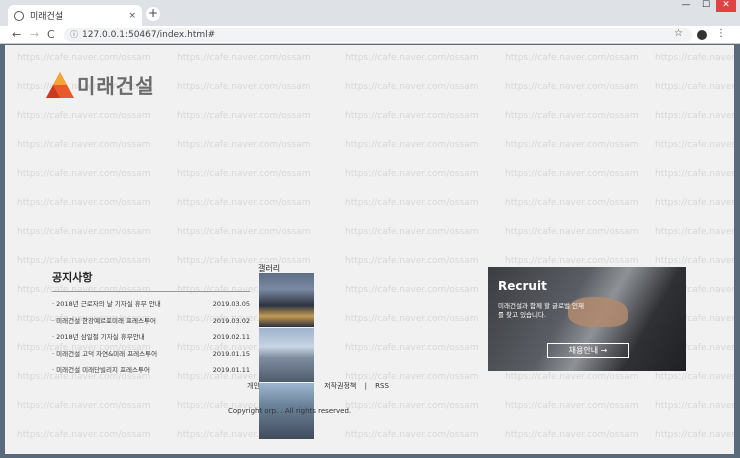 The height and width of the screenshot is (458, 740). I want to click on notice-item: · 2018년 삼일절 기자실 휴무안내 2019.02.11, so click(151, 337).